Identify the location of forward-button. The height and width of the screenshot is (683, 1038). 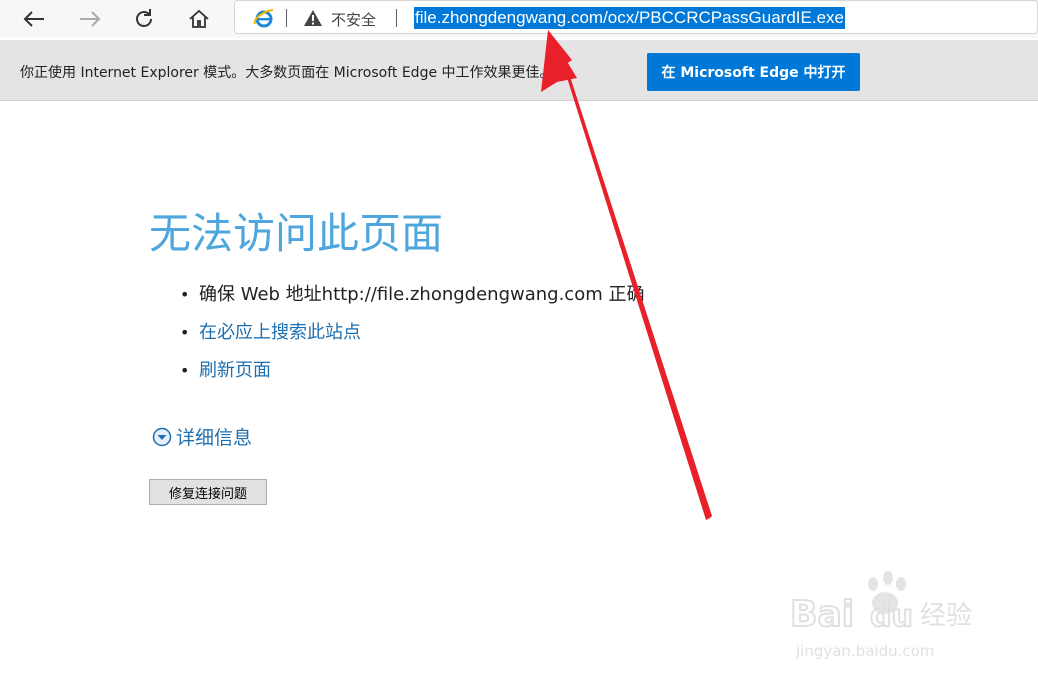
(90, 19).